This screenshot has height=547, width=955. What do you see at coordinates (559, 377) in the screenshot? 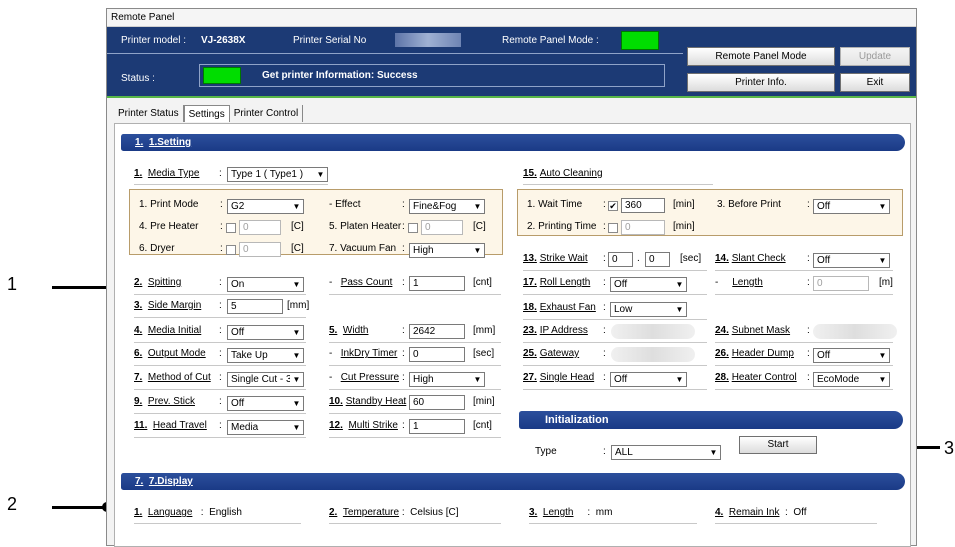
I see `single-head-label: 27. Single Head` at bounding box center [559, 377].